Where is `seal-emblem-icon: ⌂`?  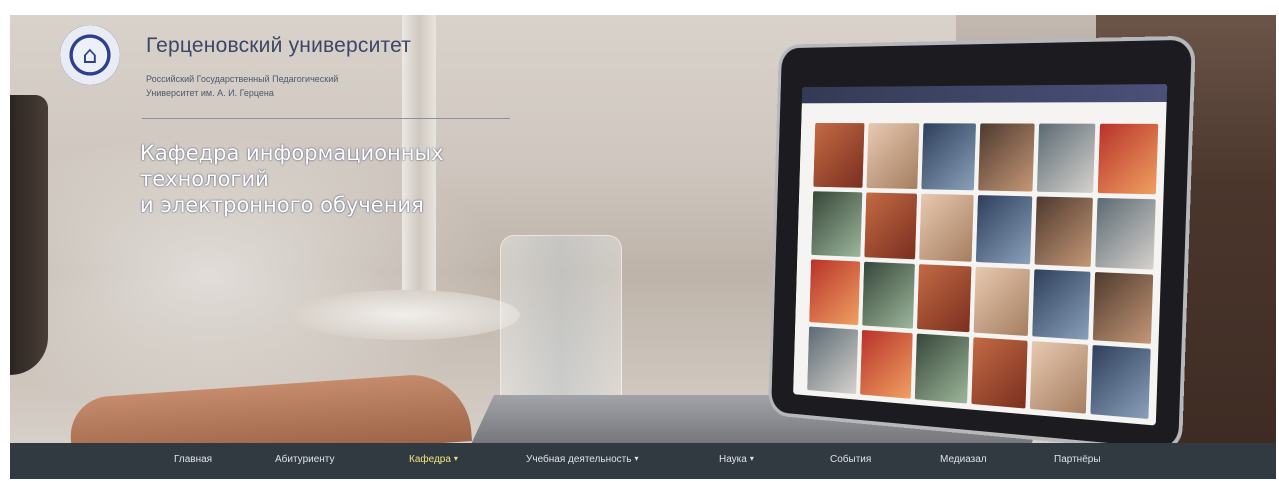
seal-emblem-icon: ⌂ is located at coordinates (90, 55).